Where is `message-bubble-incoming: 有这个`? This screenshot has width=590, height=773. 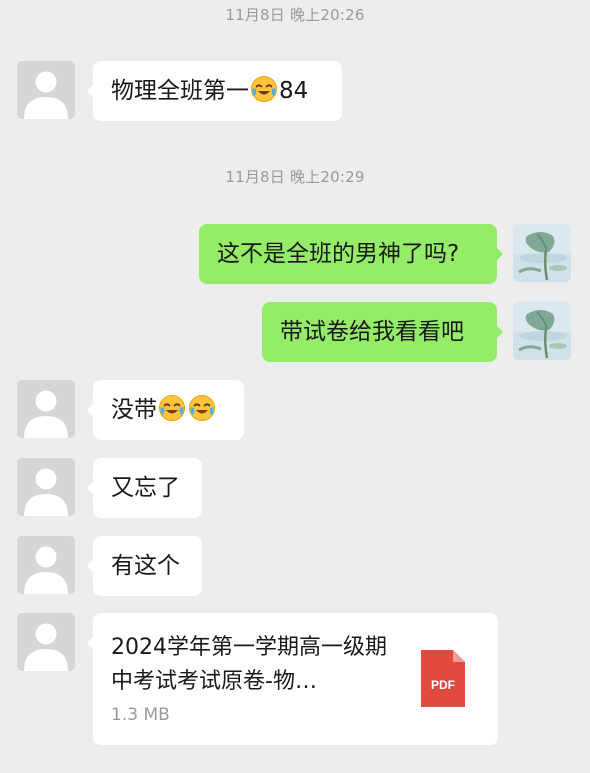 message-bubble-incoming: 有这个 is located at coordinates (144, 566).